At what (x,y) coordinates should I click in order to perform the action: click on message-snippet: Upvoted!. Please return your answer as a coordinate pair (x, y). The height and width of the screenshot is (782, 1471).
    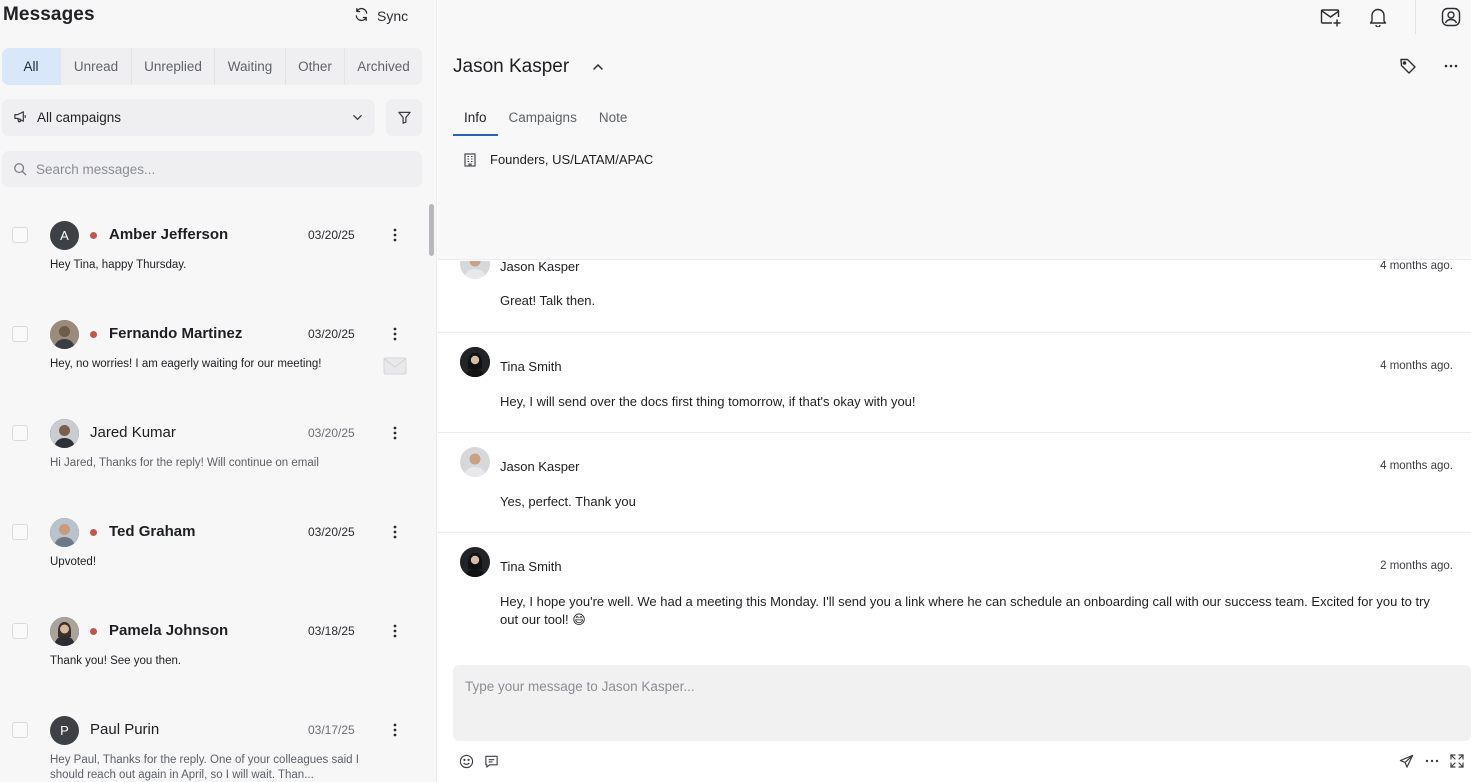
    Looking at the image, I should click on (73, 562).